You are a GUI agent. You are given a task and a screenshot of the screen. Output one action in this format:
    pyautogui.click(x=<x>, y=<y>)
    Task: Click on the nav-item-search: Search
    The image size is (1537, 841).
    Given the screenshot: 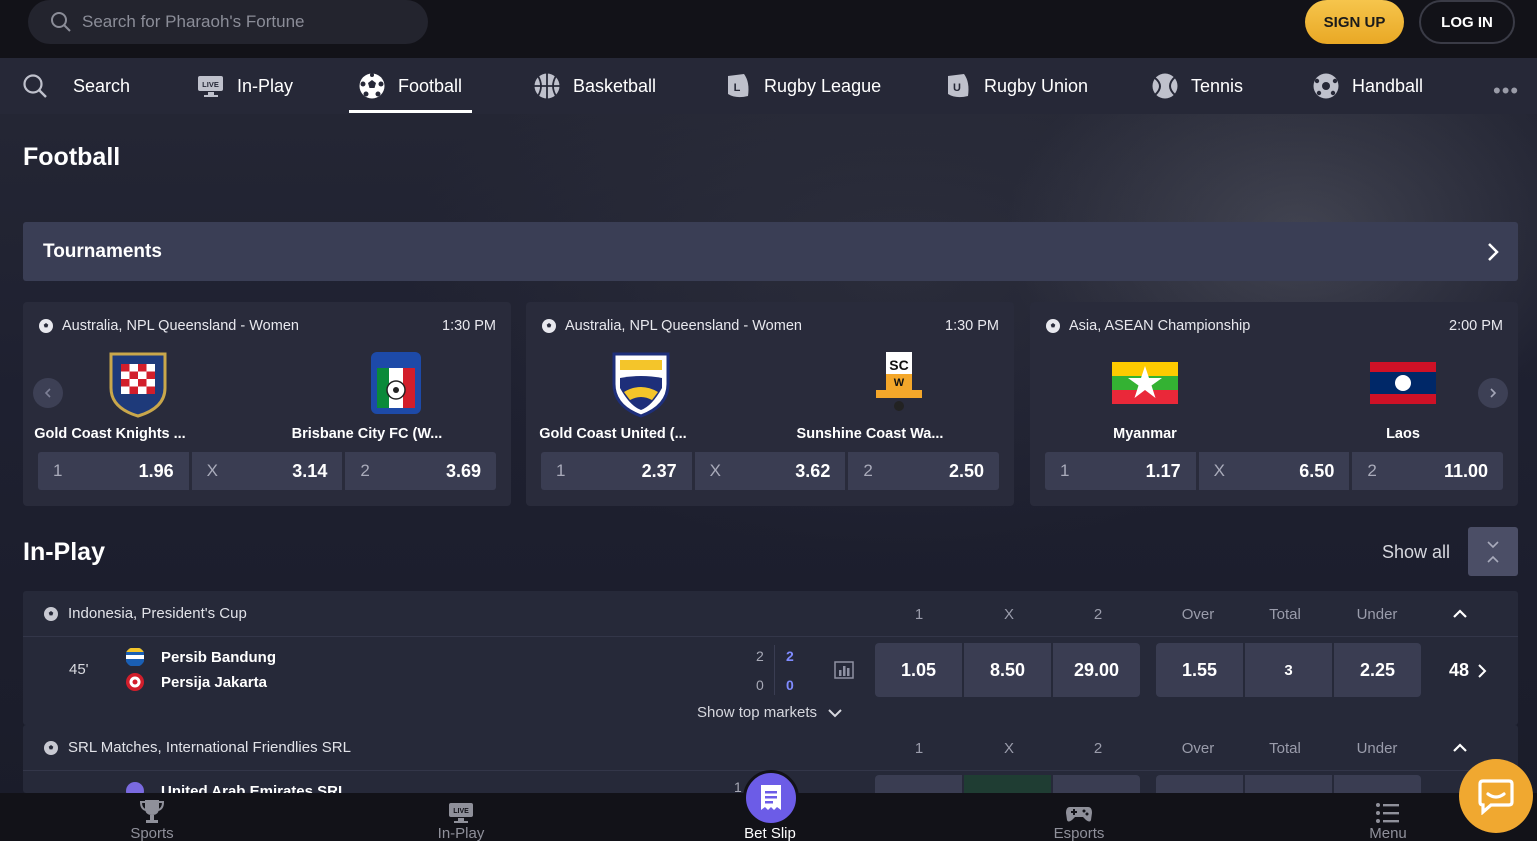 What is the action you would take?
    pyautogui.click(x=76, y=86)
    